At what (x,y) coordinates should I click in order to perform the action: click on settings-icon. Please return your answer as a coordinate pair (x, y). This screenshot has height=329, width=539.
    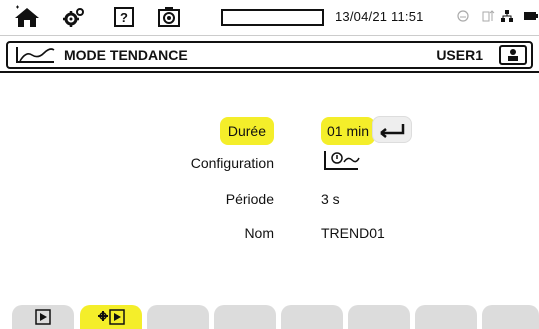
    Looking at the image, I should click on (74, 17).